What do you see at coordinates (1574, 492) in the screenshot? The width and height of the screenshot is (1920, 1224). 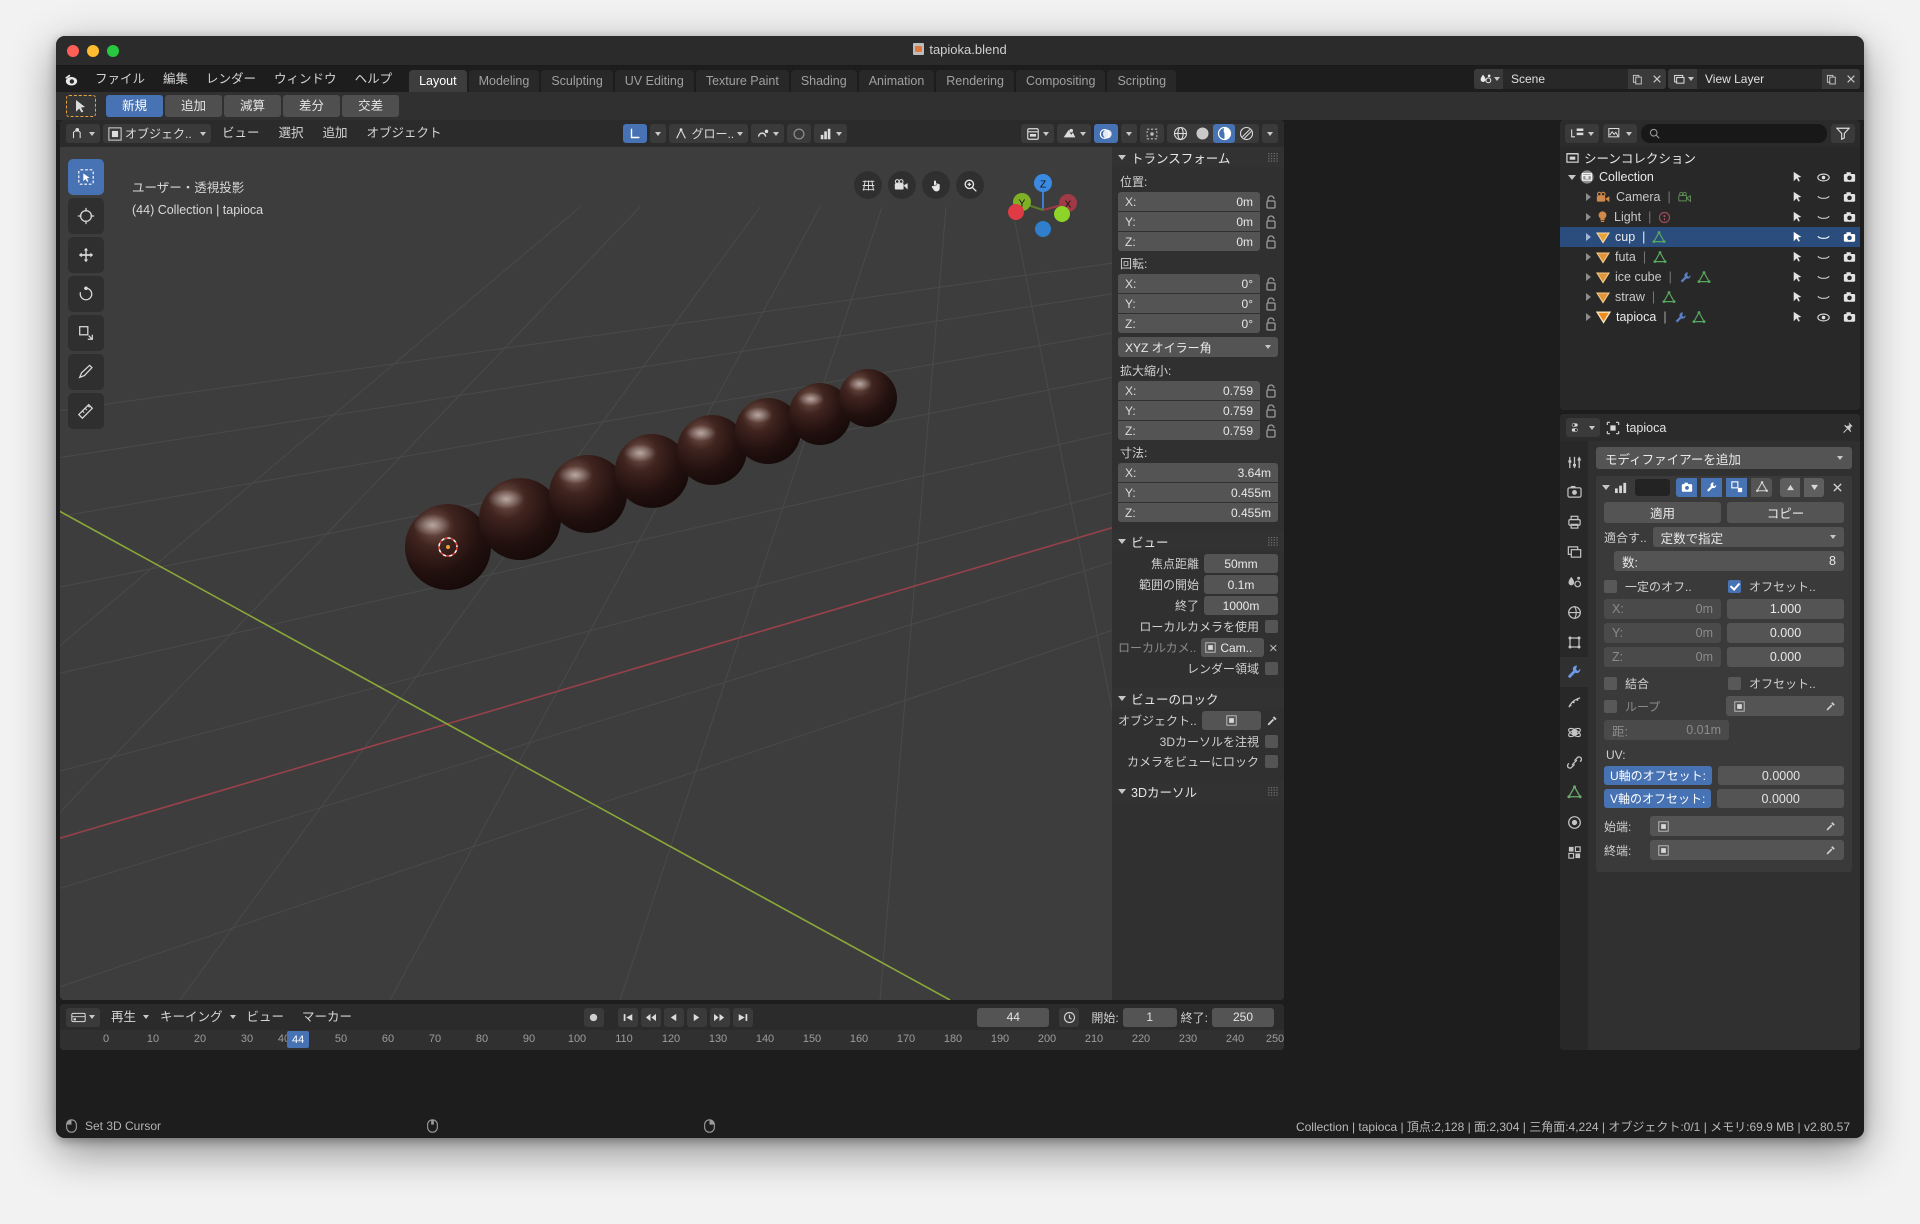 I see `tab-render-icon` at bounding box center [1574, 492].